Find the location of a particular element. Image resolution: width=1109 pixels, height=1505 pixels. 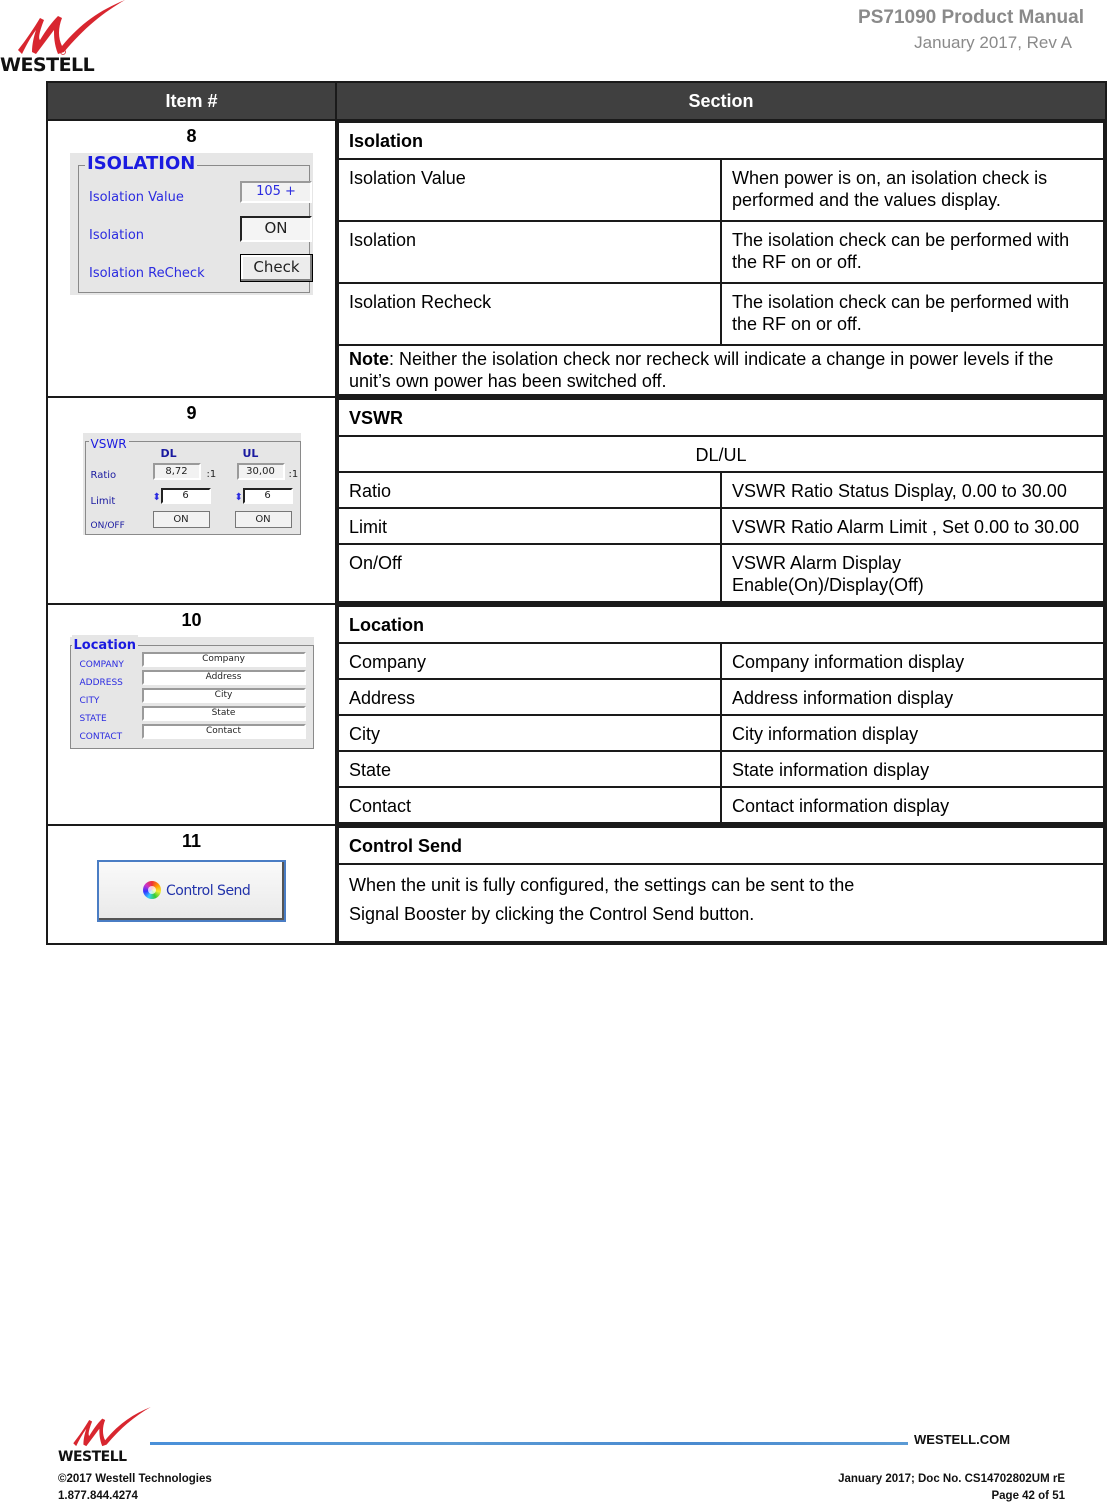

footer-westell-logo: WESTELL is located at coordinates (105, 1436).